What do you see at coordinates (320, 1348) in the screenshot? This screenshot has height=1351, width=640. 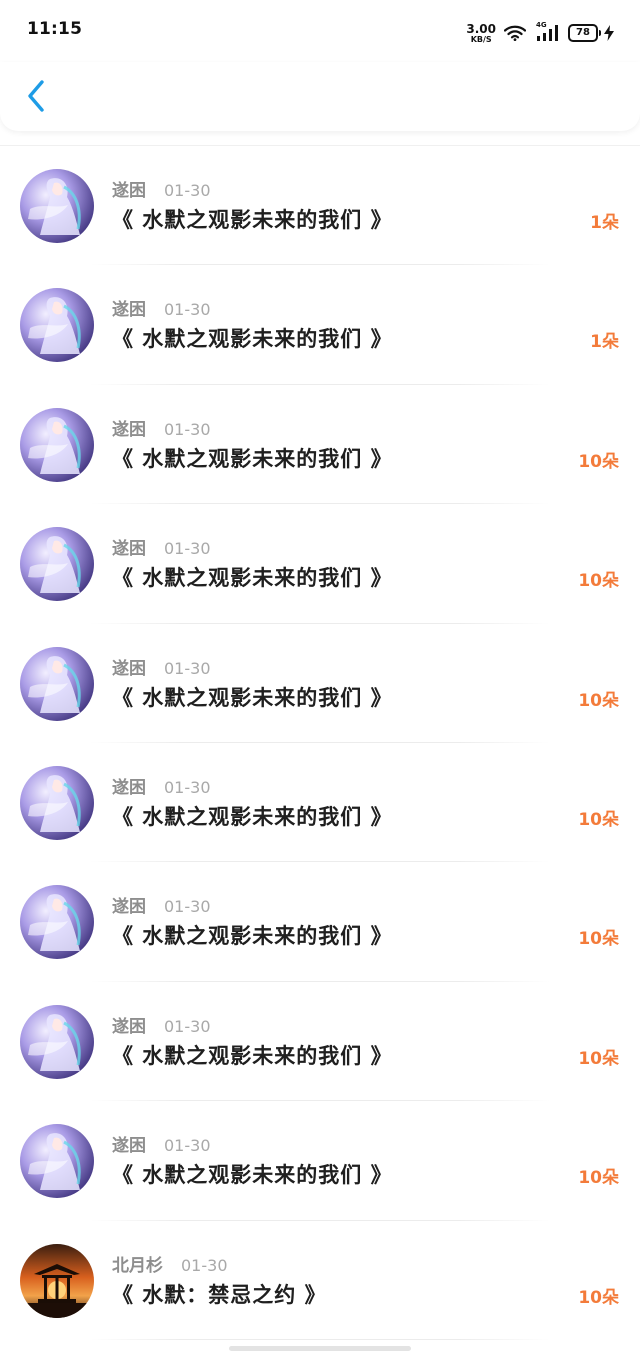 I see `home-indicator` at bounding box center [320, 1348].